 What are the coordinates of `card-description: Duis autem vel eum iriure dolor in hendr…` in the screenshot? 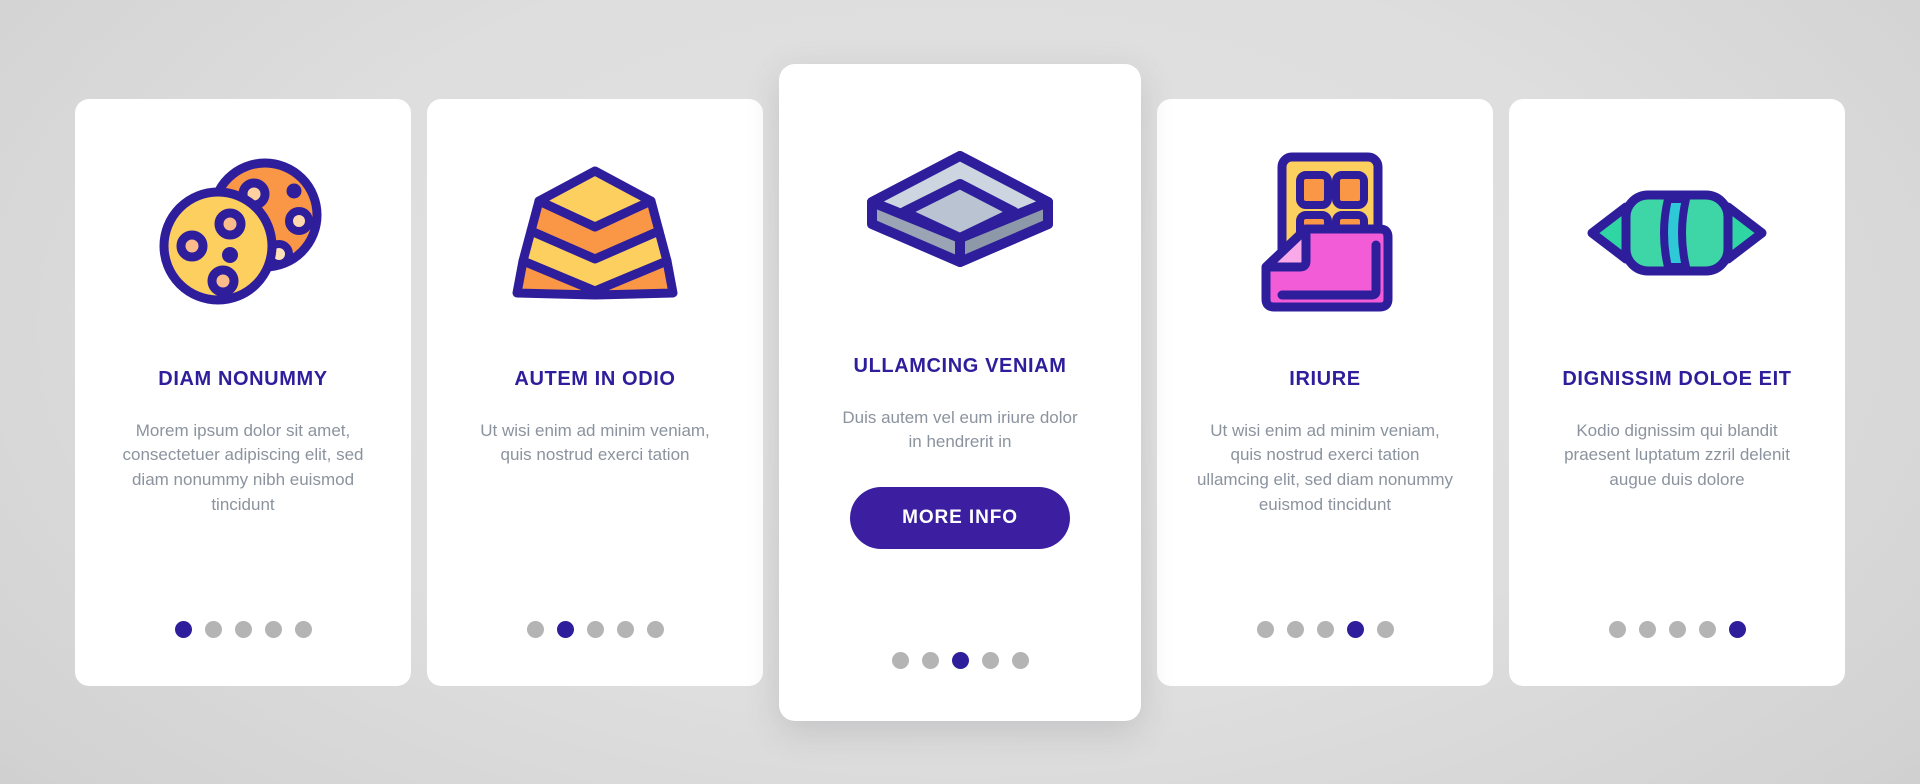 It's located at (960, 429).